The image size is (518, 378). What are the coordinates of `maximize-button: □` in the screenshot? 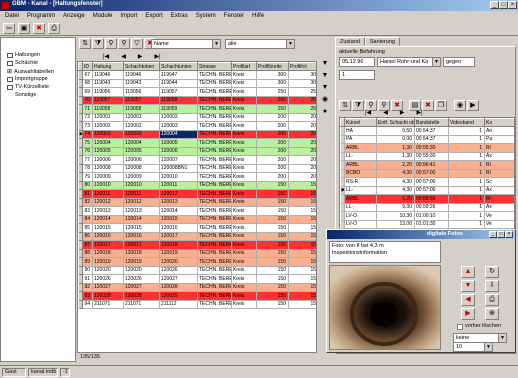 It's located at (503, 5).